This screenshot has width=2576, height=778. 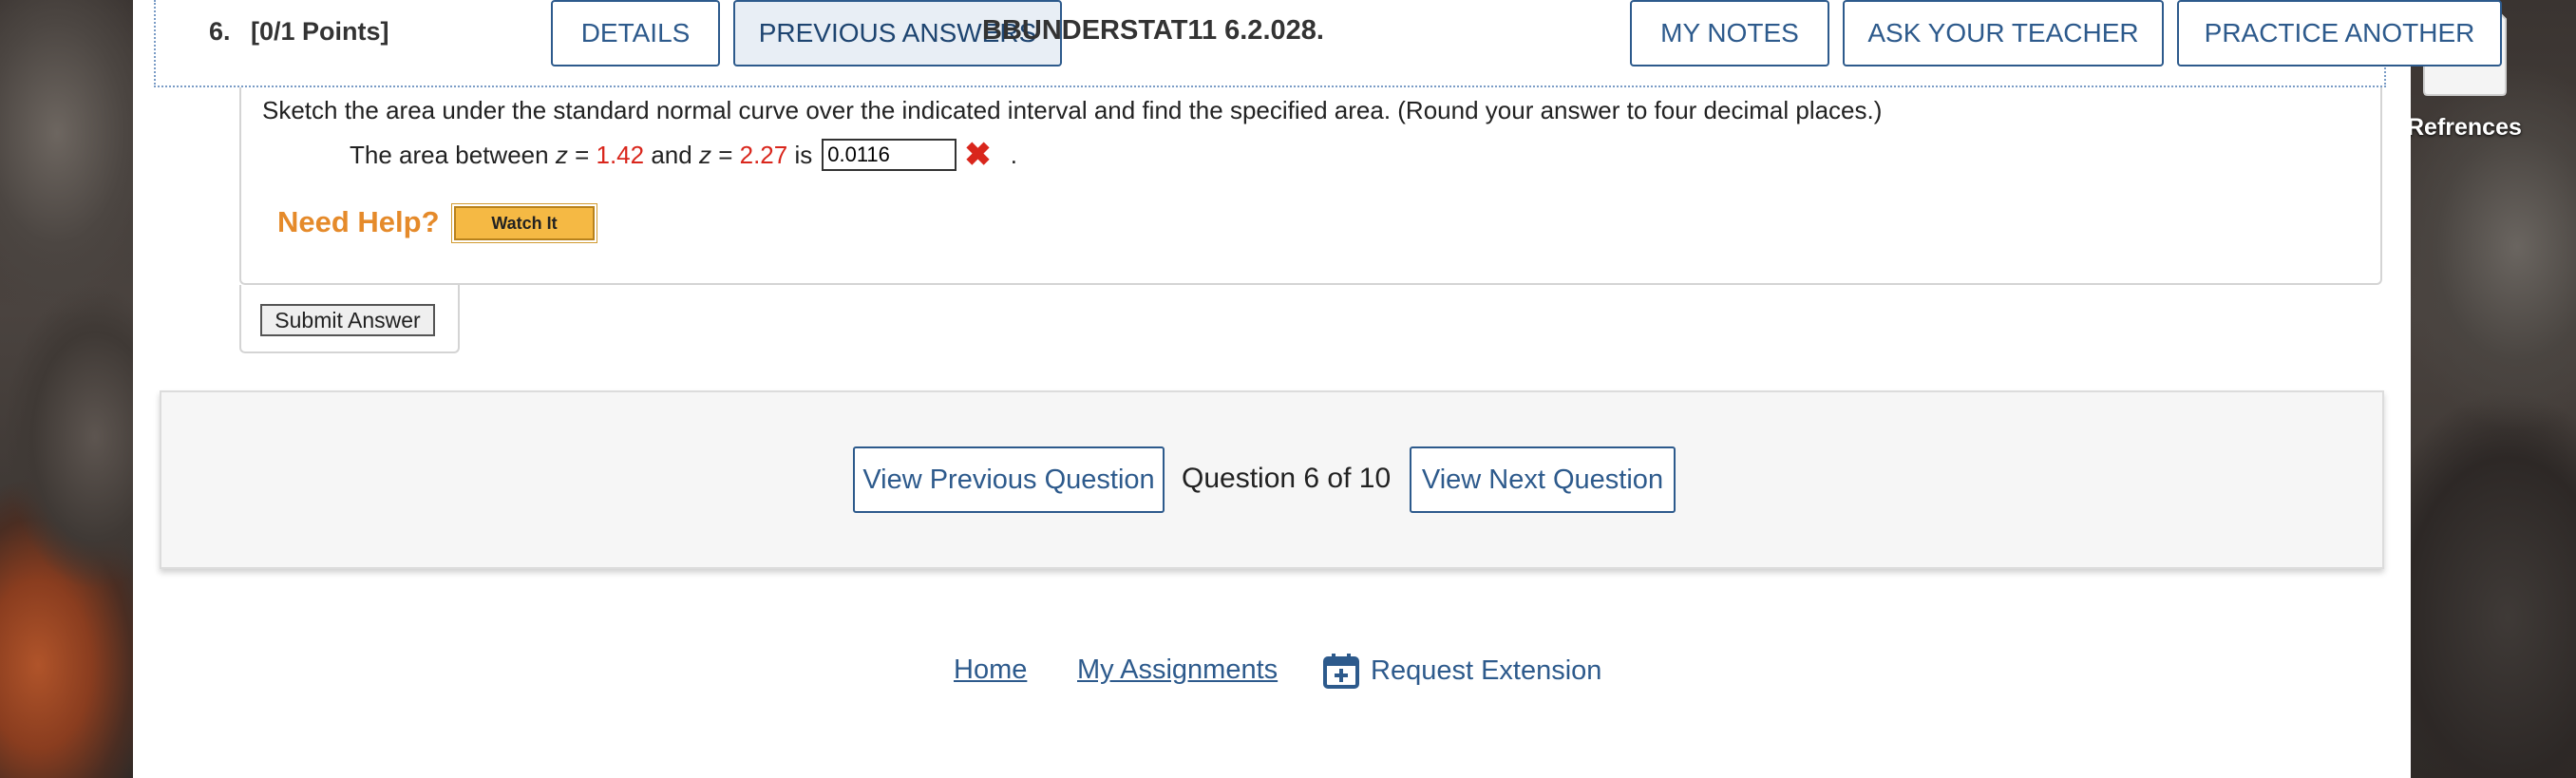 What do you see at coordinates (561, 154) in the screenshot?
I see `variable-z1: z` at bounding box center [561, 154].